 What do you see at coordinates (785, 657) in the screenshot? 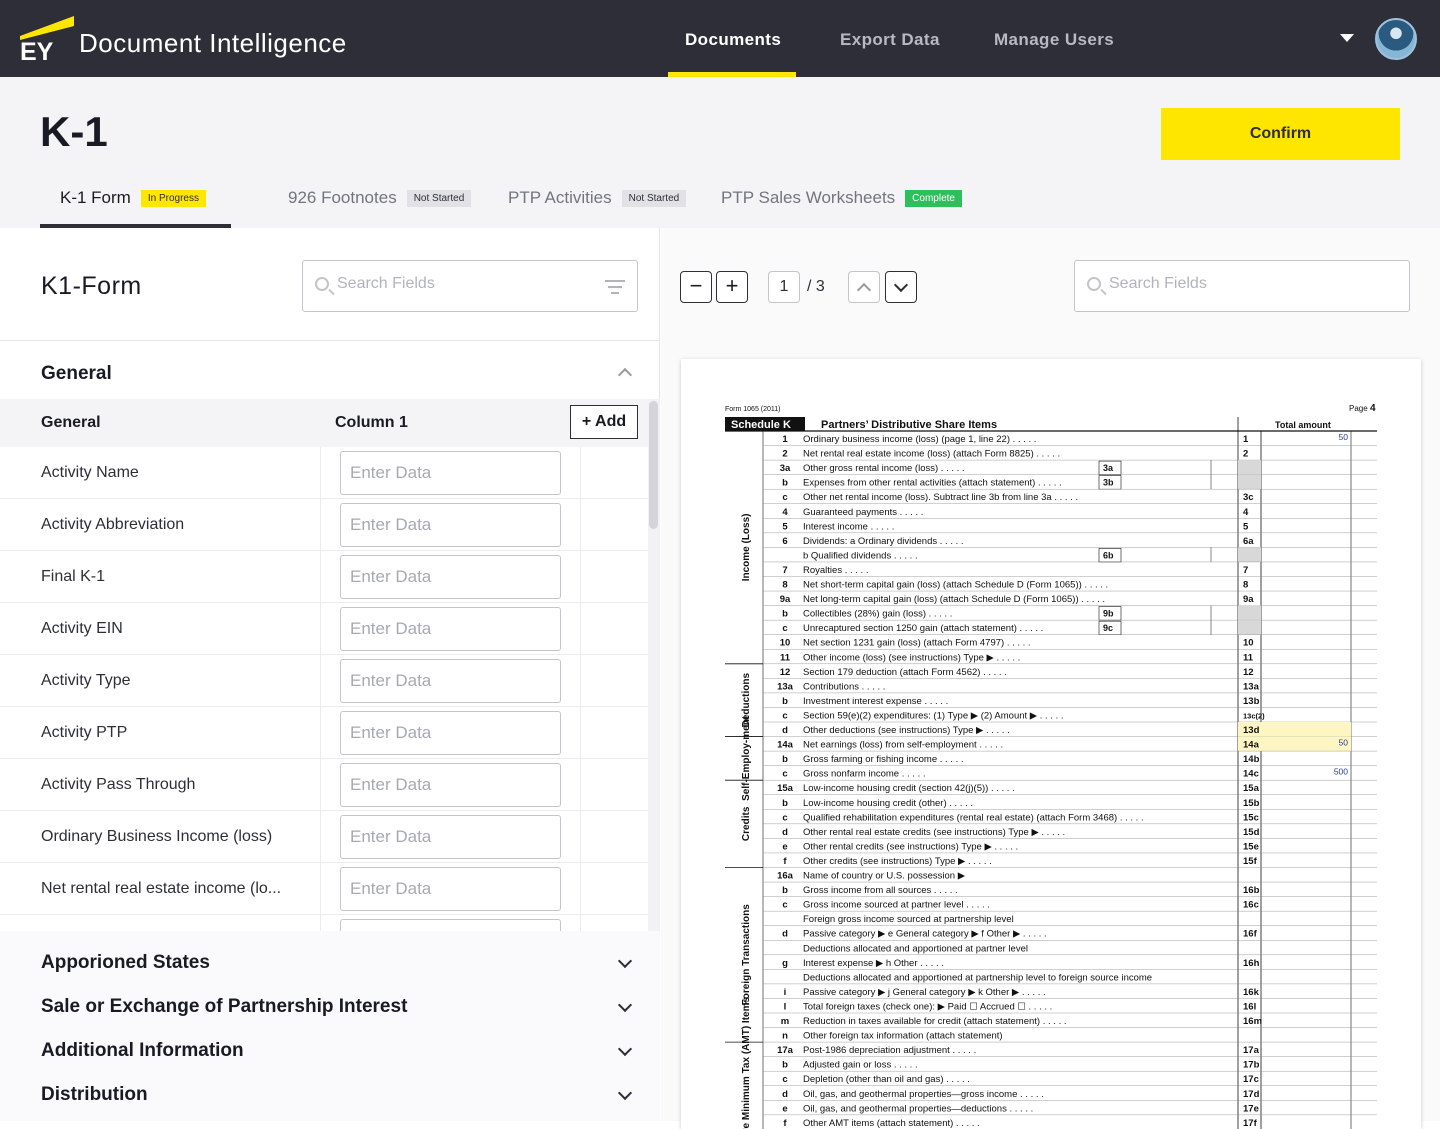
I see `line-number: 11` at bounding box center [785, 657].